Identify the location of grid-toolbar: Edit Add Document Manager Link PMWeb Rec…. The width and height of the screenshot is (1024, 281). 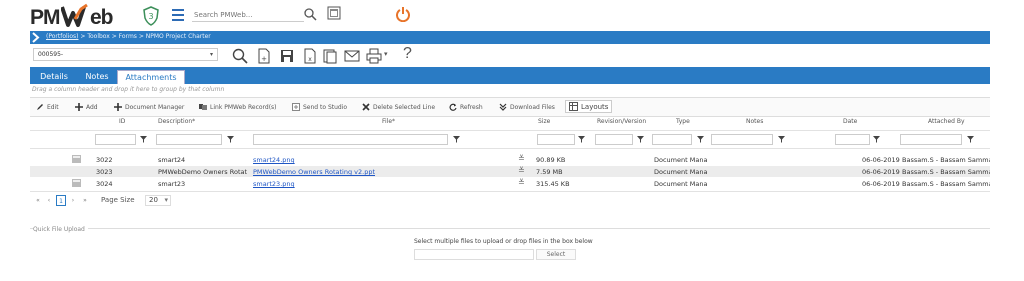
(510, 107).